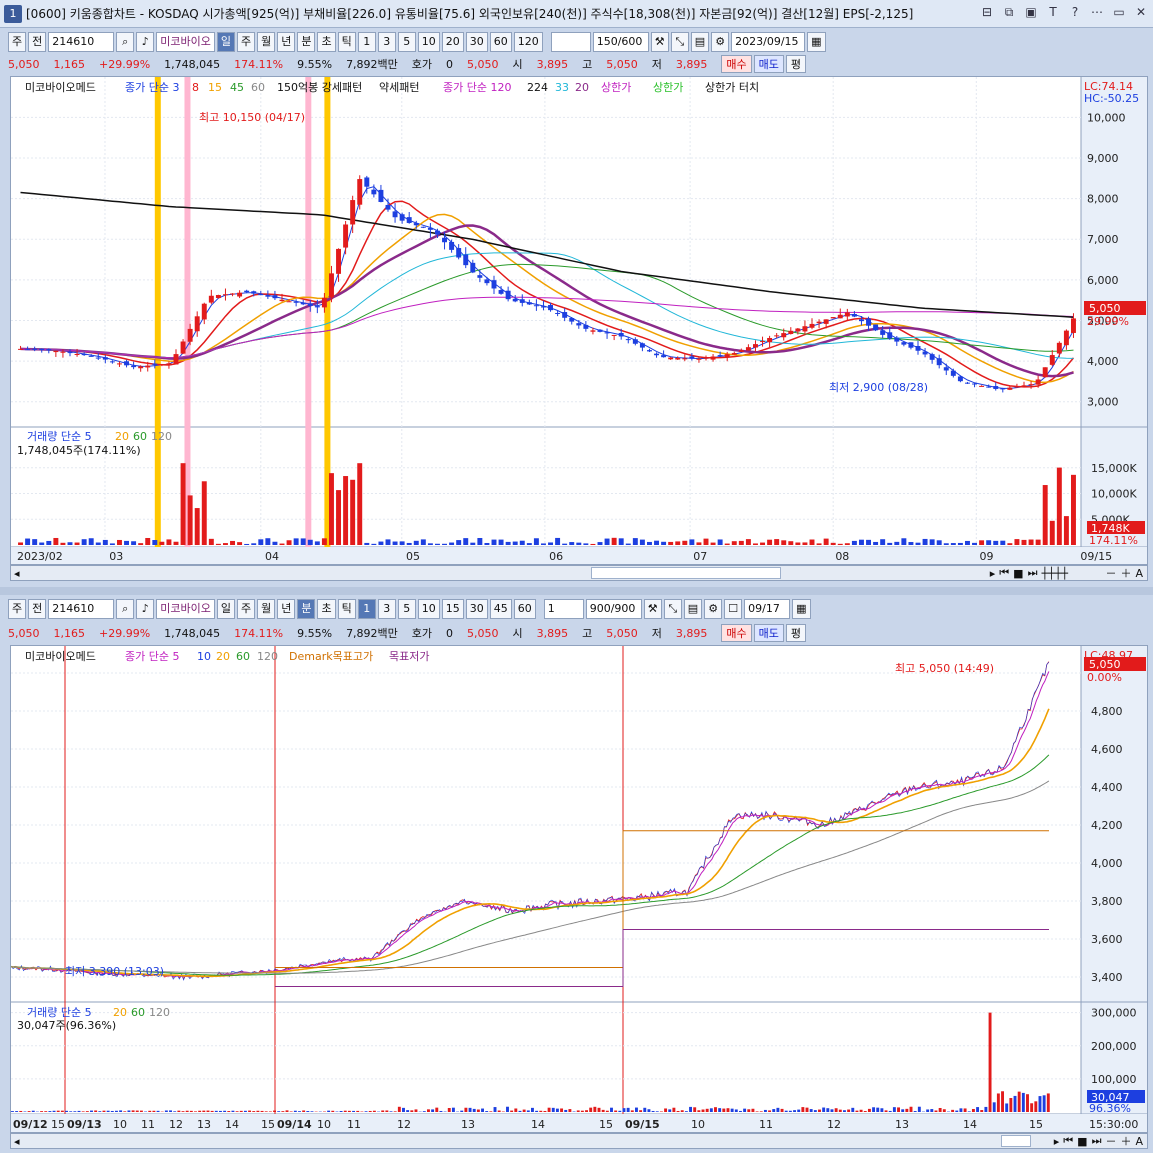  I want to click on b-checkbox: ☐, so click(733, 609).